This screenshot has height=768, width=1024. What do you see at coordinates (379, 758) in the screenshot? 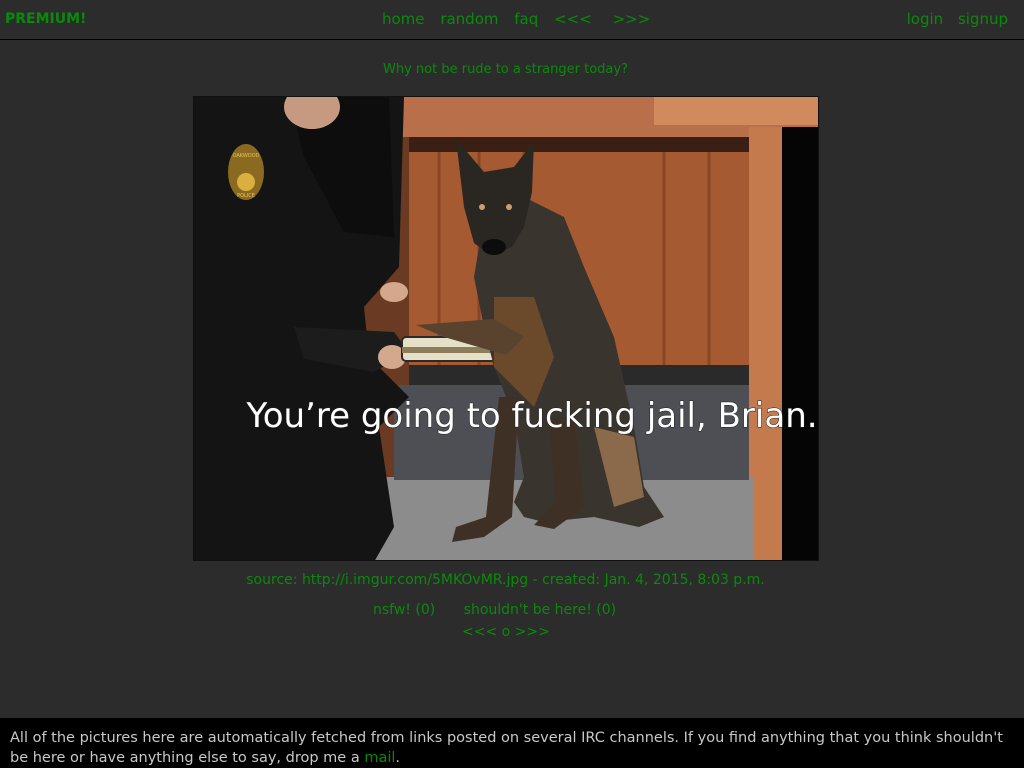
I see `mail-link: mail` at bounding box center [379, 758].